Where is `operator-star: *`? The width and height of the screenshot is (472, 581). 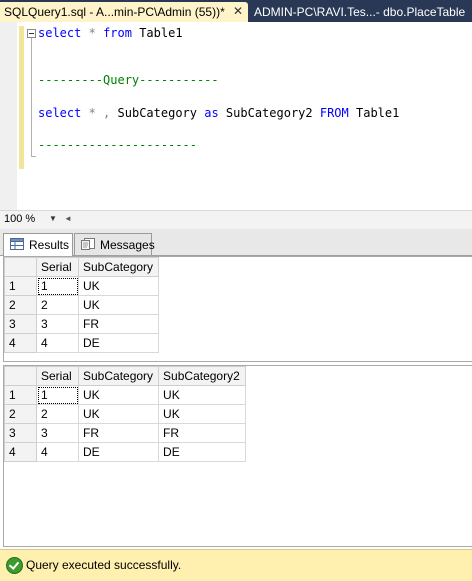 operator-star: * is located at coordinates (92, 33).